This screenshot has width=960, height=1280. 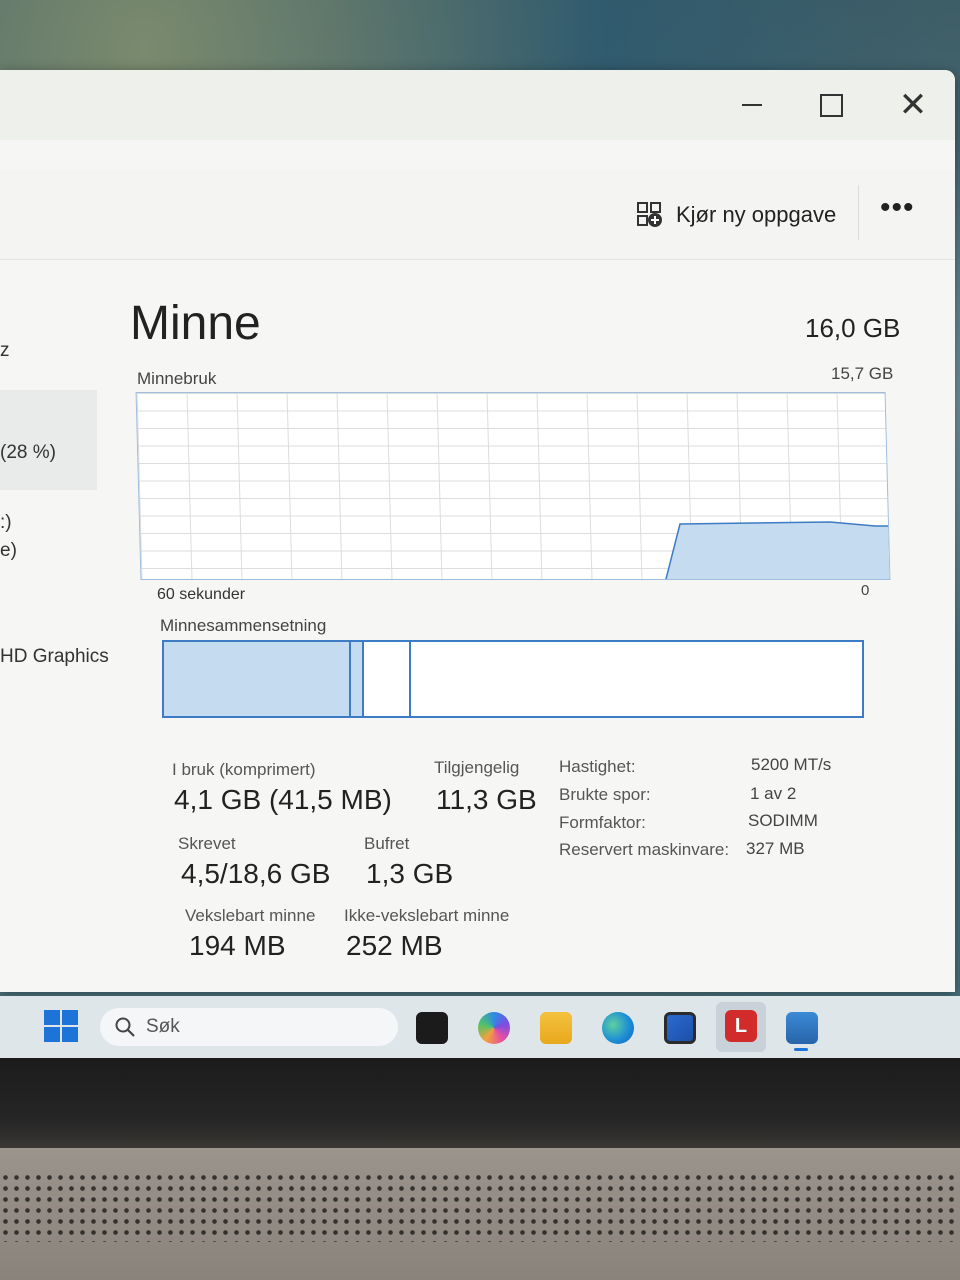 What do you see at coordinates (618, 1028) in the screenshot?
I see `edge-icon` at bounding box center [618, 1028].